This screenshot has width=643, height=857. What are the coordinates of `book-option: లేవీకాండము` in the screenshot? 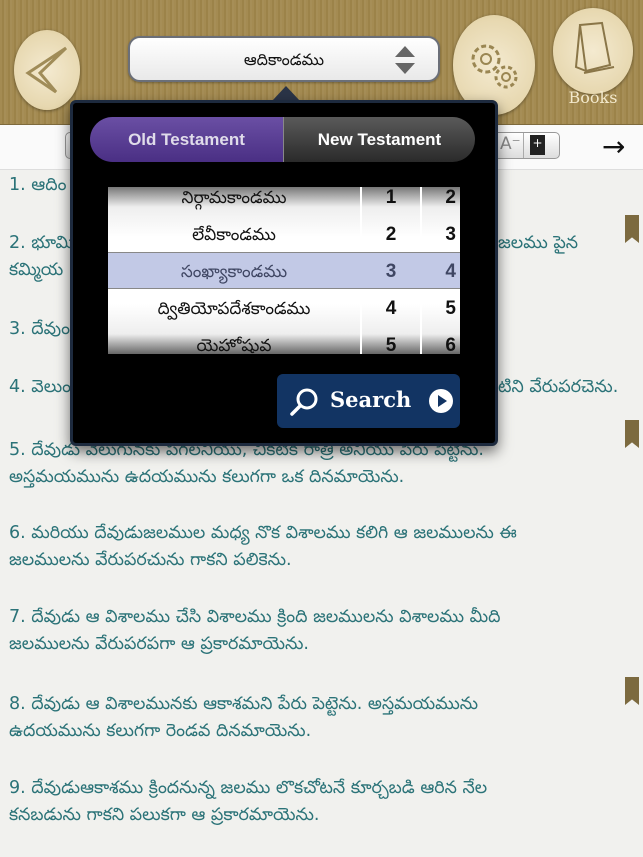 It's located at (234, 234).